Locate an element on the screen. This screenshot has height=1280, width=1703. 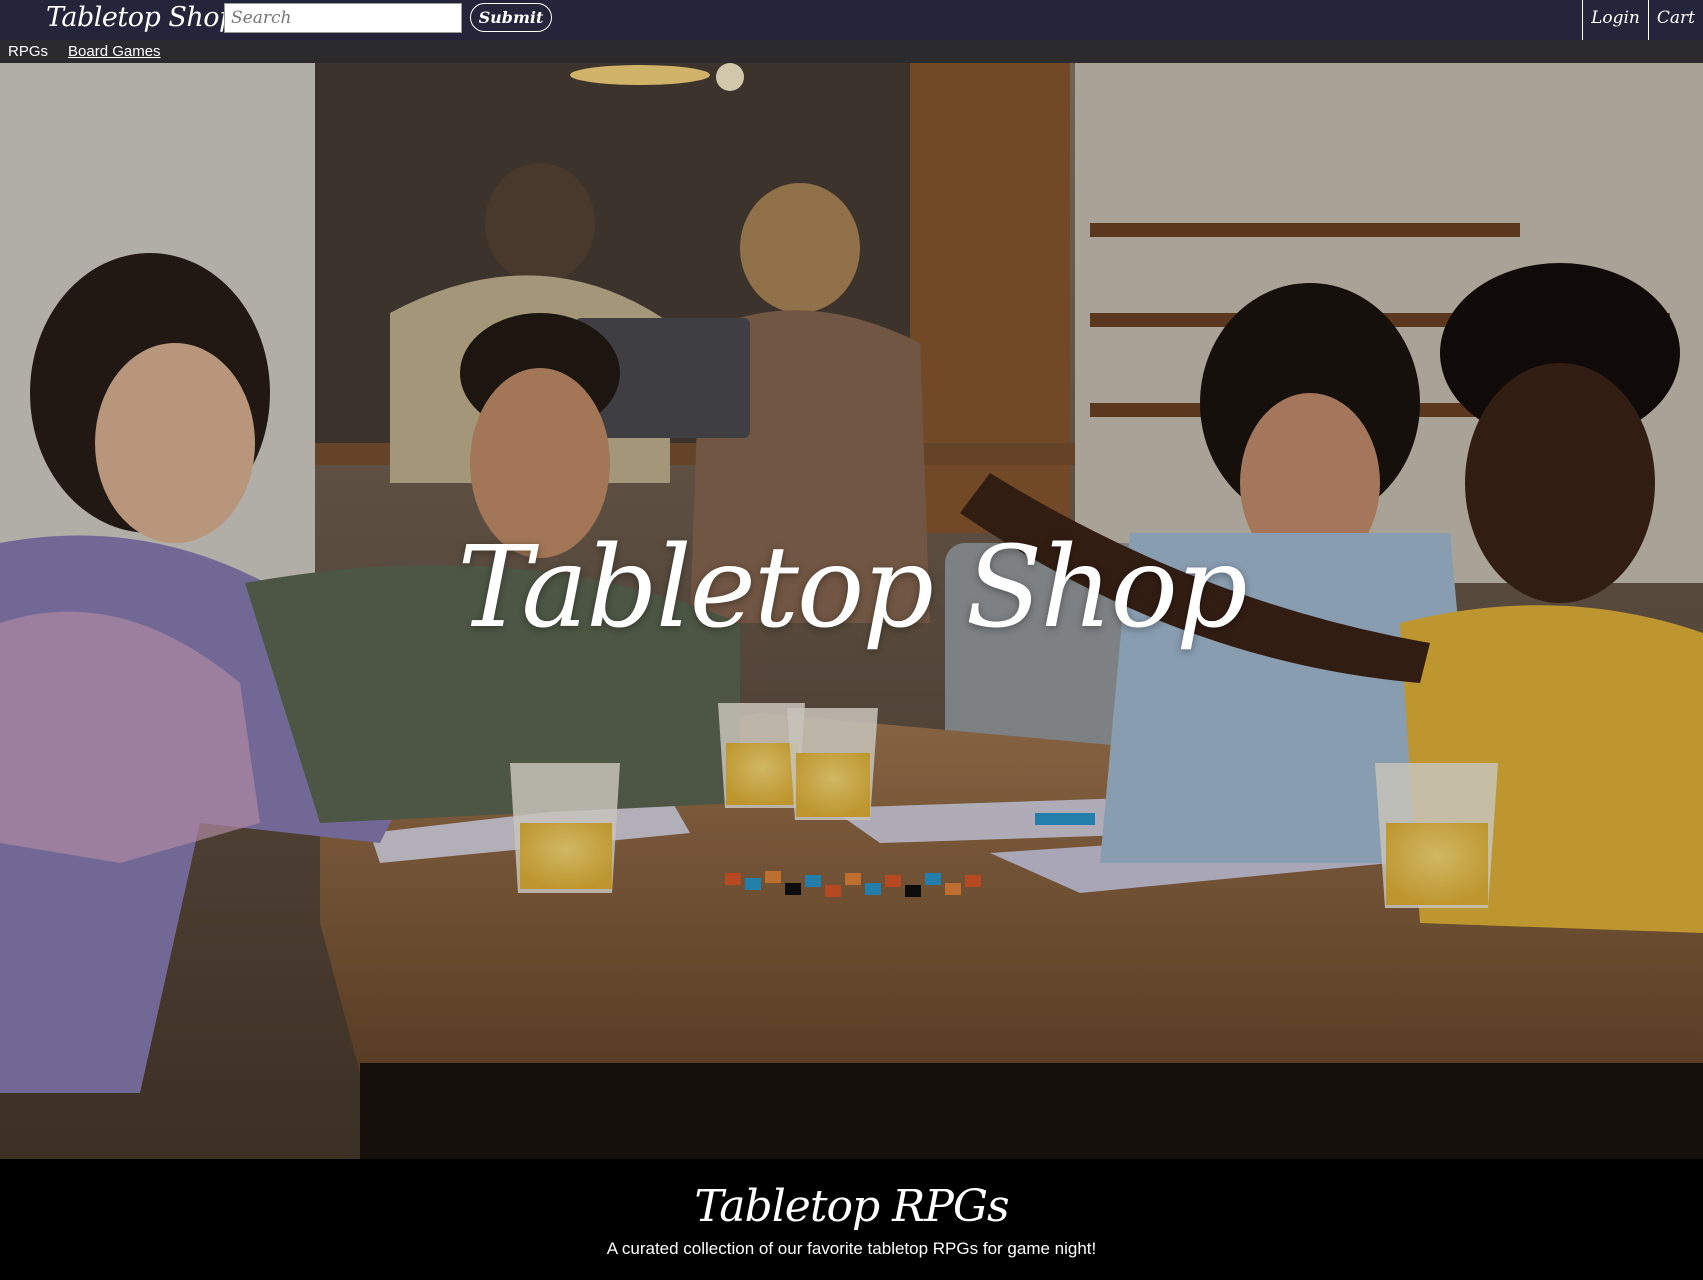
cart-link: Cart is located at coordinates (1675, 20).